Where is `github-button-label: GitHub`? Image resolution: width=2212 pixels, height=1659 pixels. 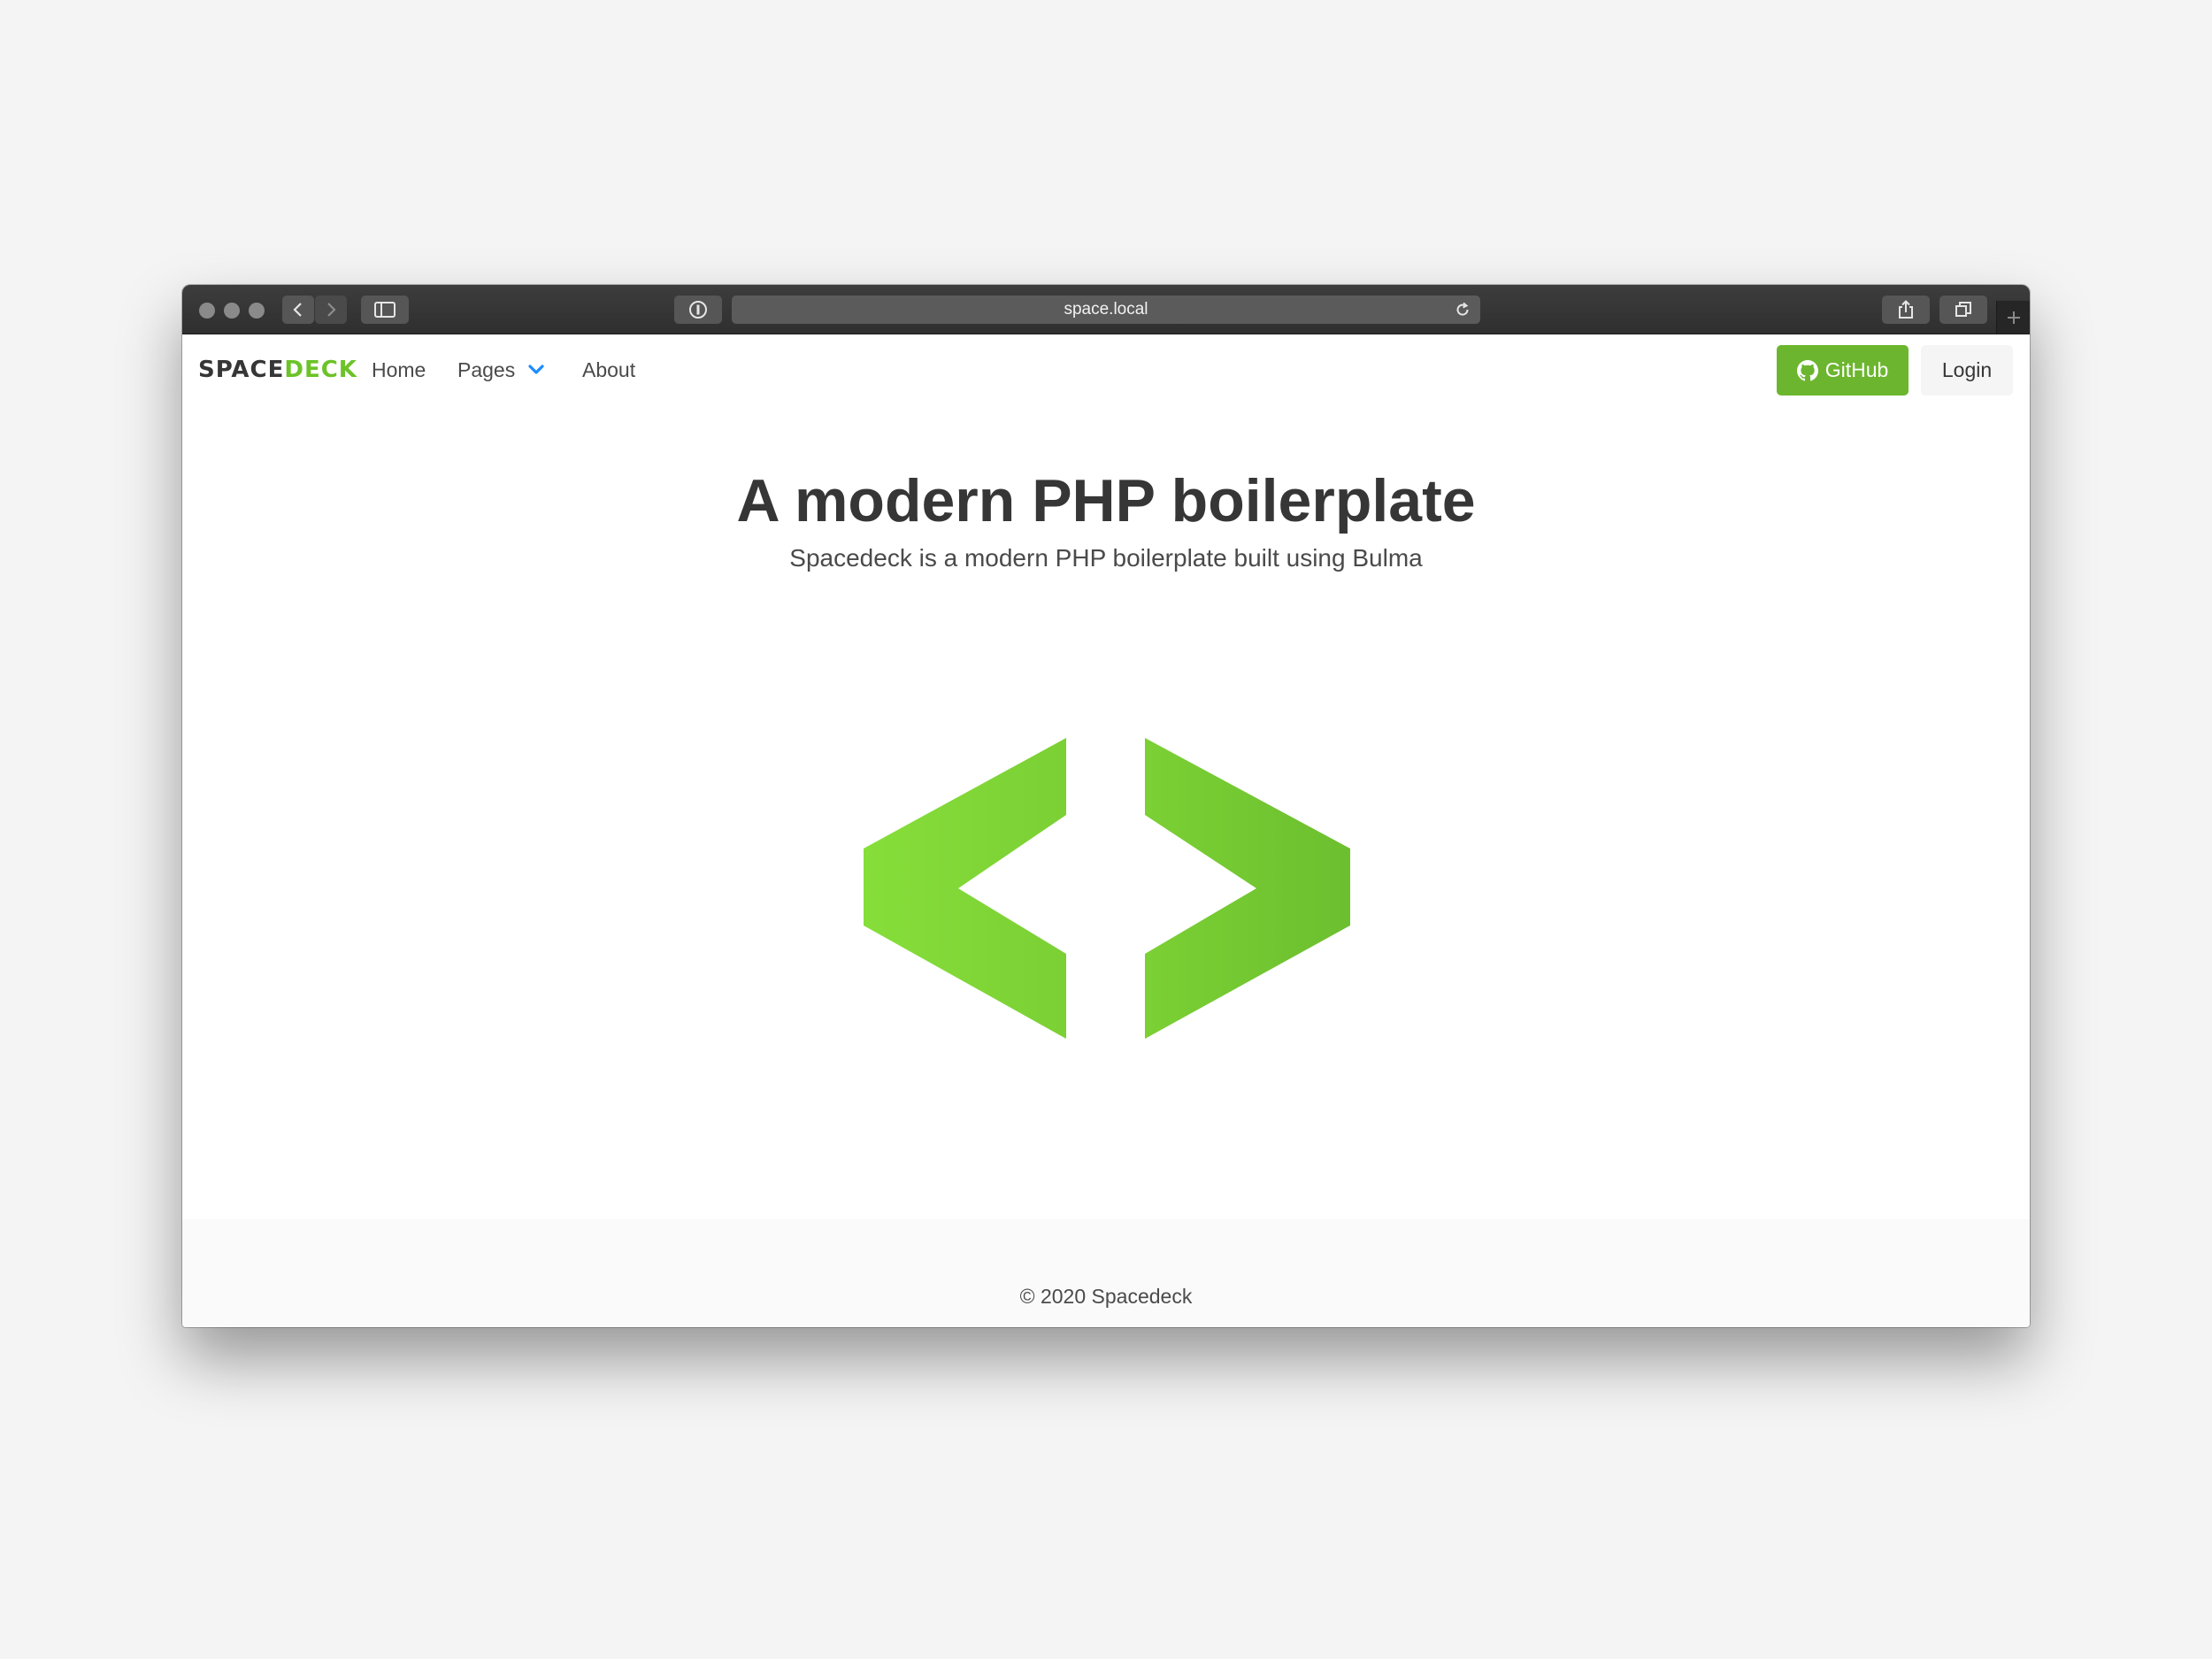
github-button-label: GitHub is located at coordinates (1857, 370).